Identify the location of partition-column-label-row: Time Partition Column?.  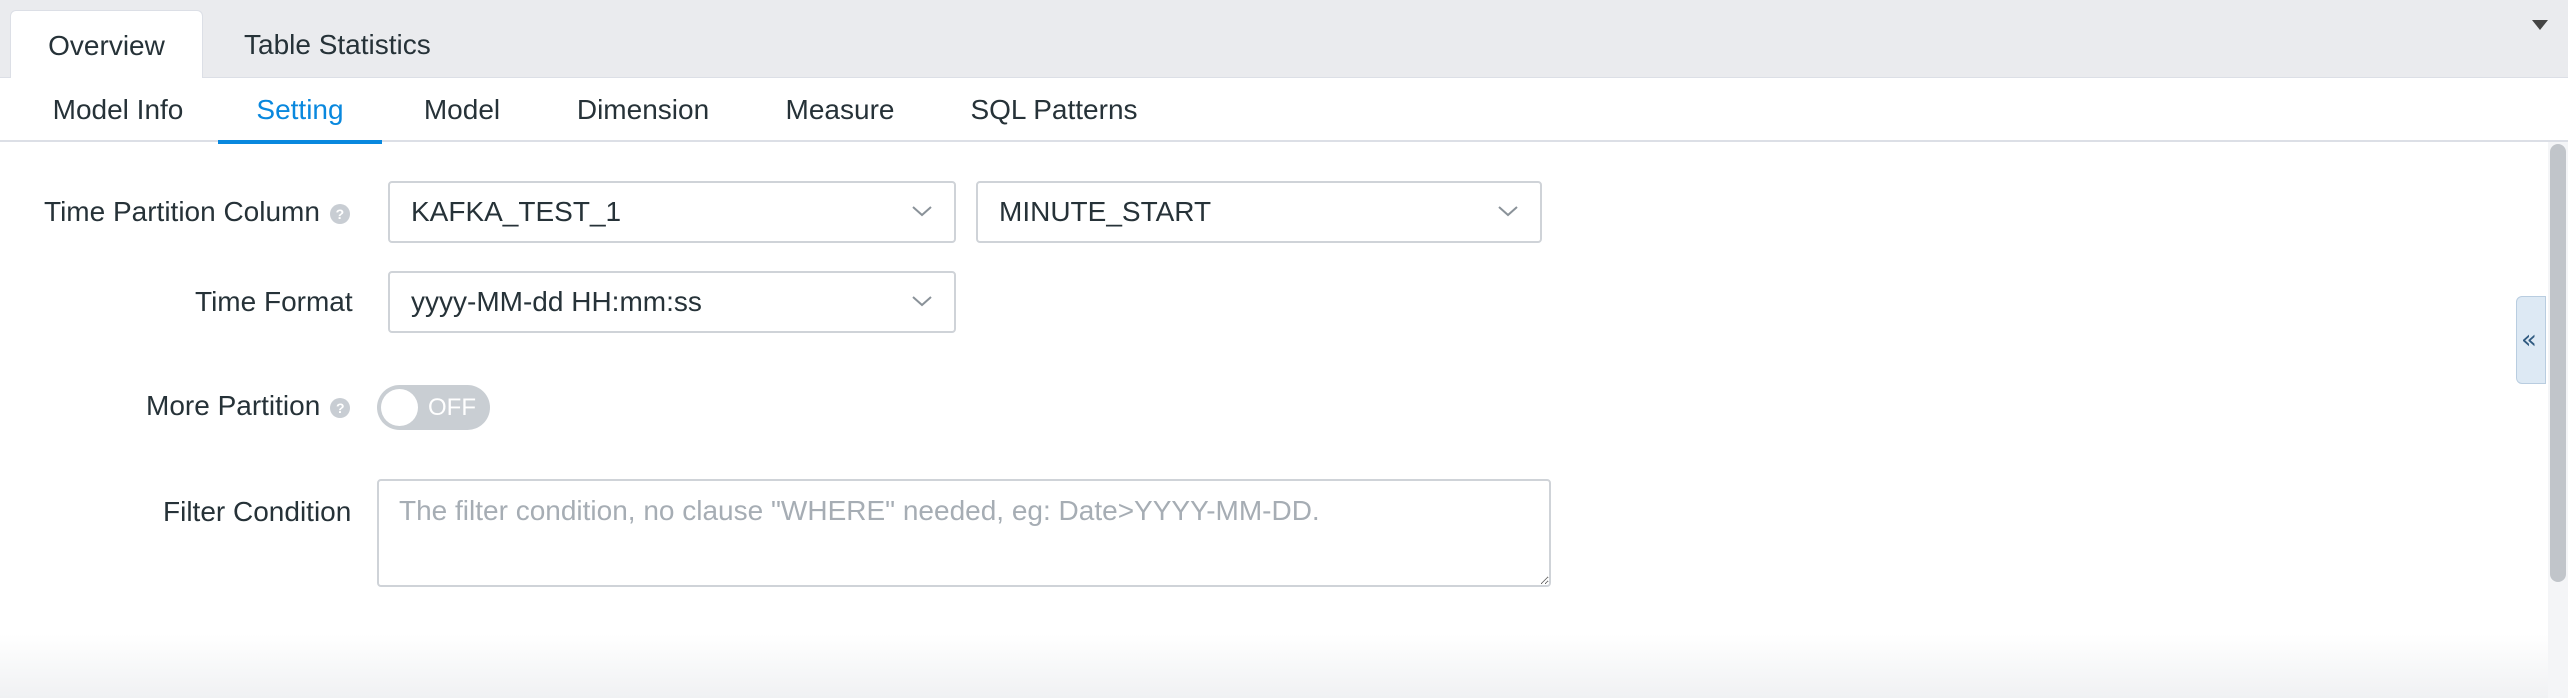
(197, 212).